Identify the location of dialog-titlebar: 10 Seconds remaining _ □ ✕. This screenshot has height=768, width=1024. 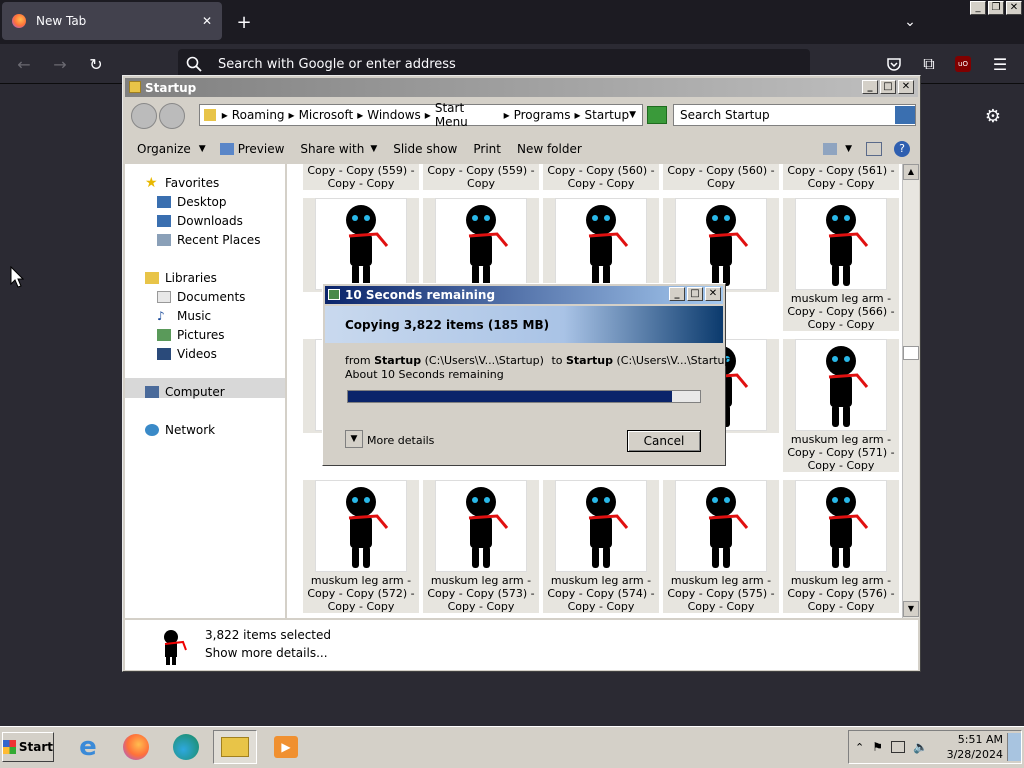
(524, 295).